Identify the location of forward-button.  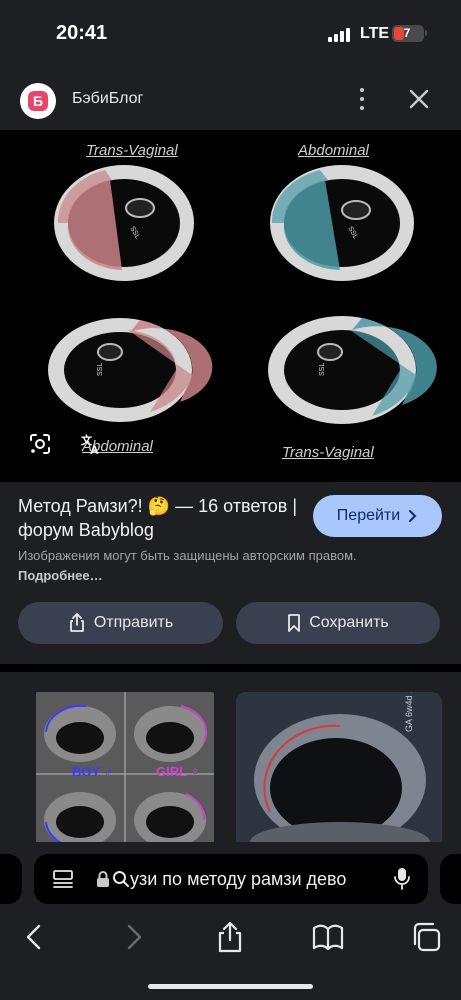
(133, 937).